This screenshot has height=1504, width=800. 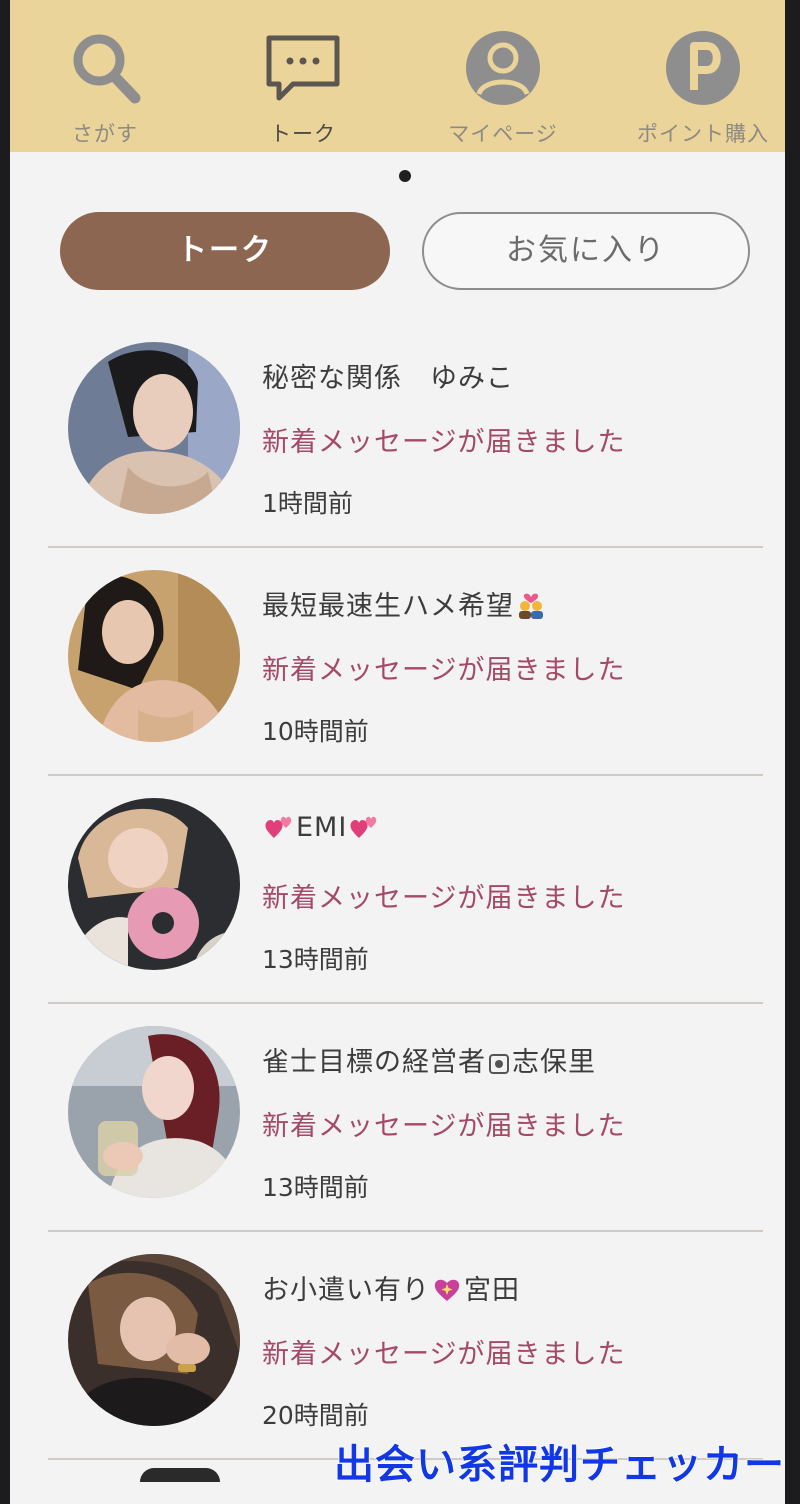 I want to click on tab-favorites: お気に入り, so click(x=586, y=251).